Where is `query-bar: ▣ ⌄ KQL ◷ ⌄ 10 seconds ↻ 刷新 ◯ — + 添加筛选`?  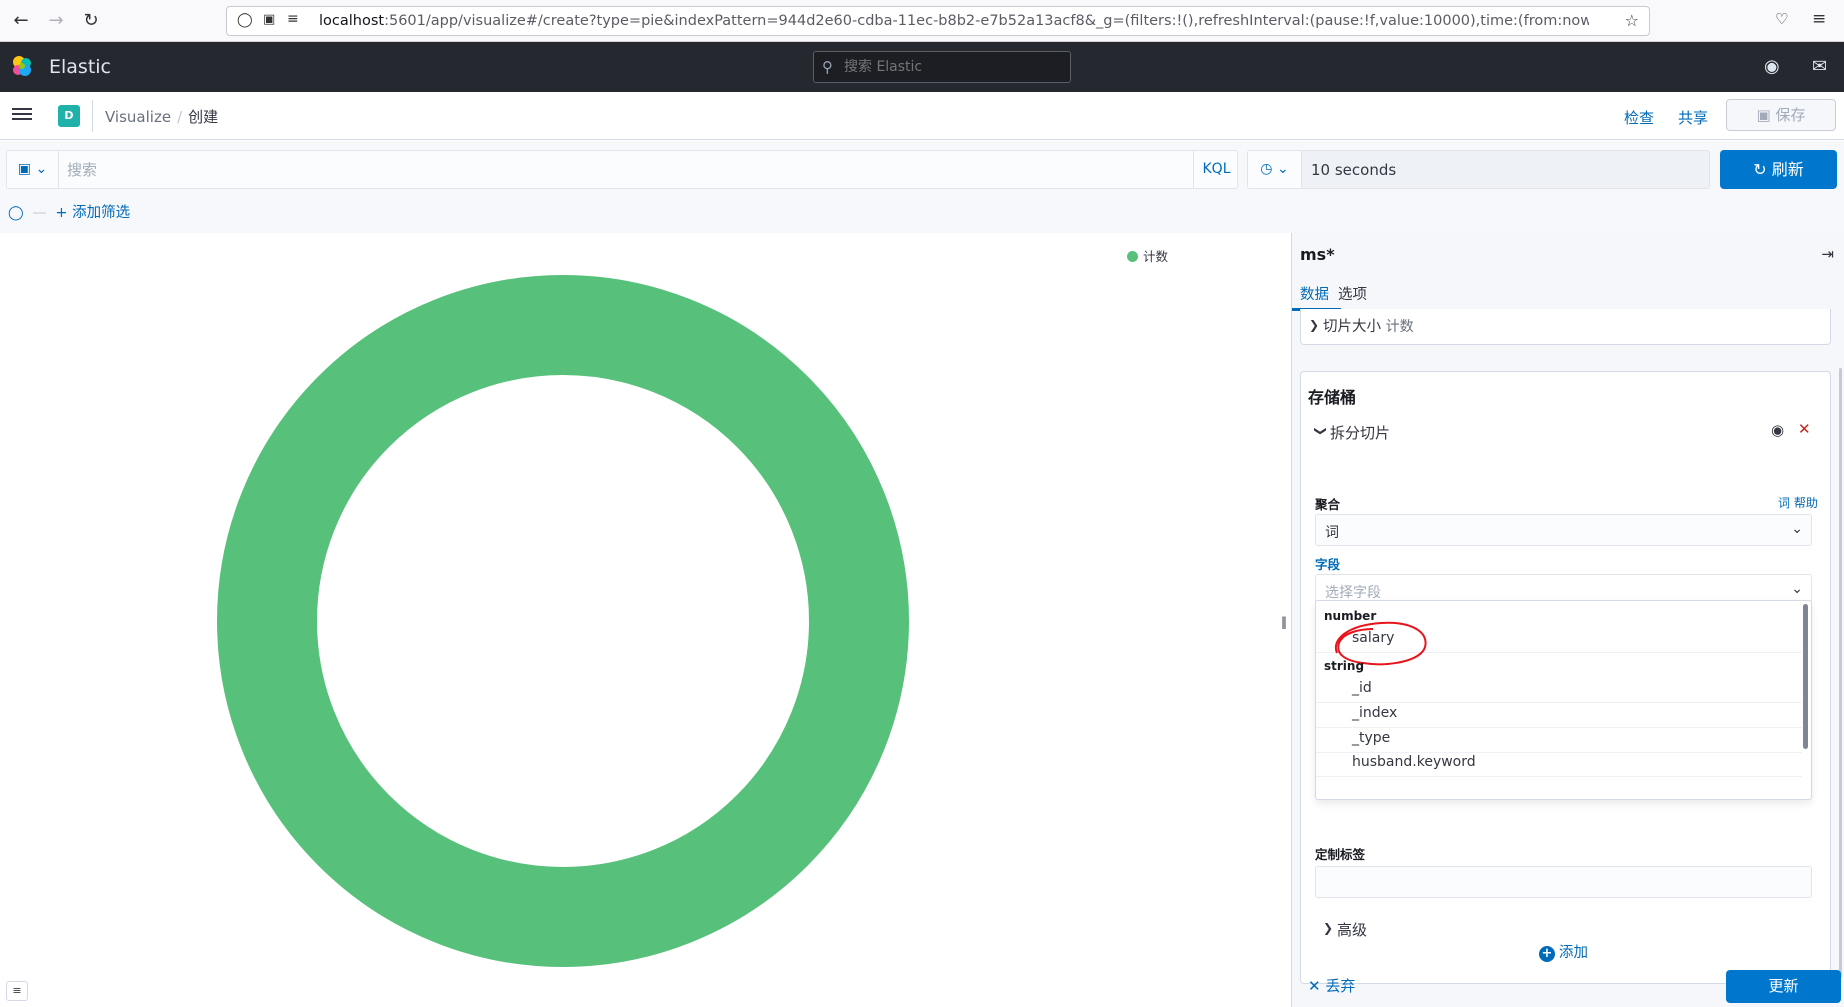
query-bar: ▣ ⌄ KQL ◷ ⌄ 10 seconds ↻ 刷新 ◯ — + 添加筛选 is located at coordinates (922, 187).